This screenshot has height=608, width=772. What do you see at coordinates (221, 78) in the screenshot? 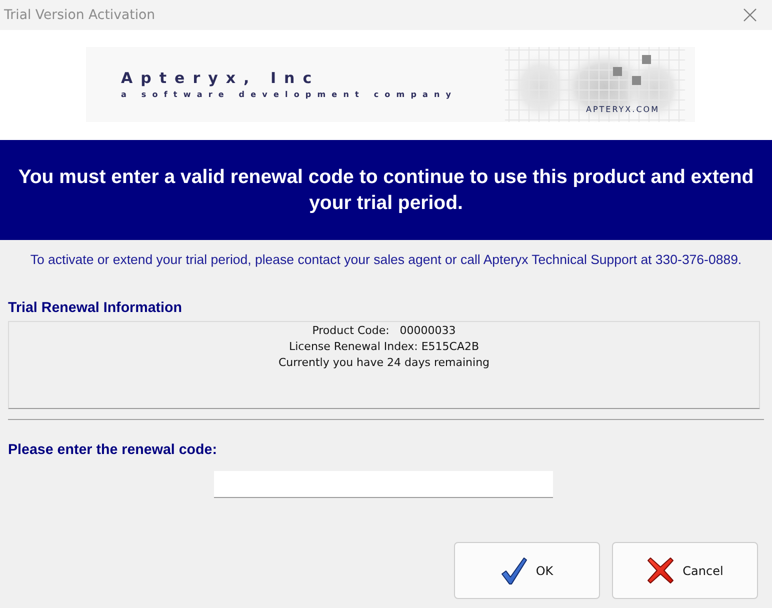
I see `company-name: Apteryx, Inc` at bounding box center [221, 78].